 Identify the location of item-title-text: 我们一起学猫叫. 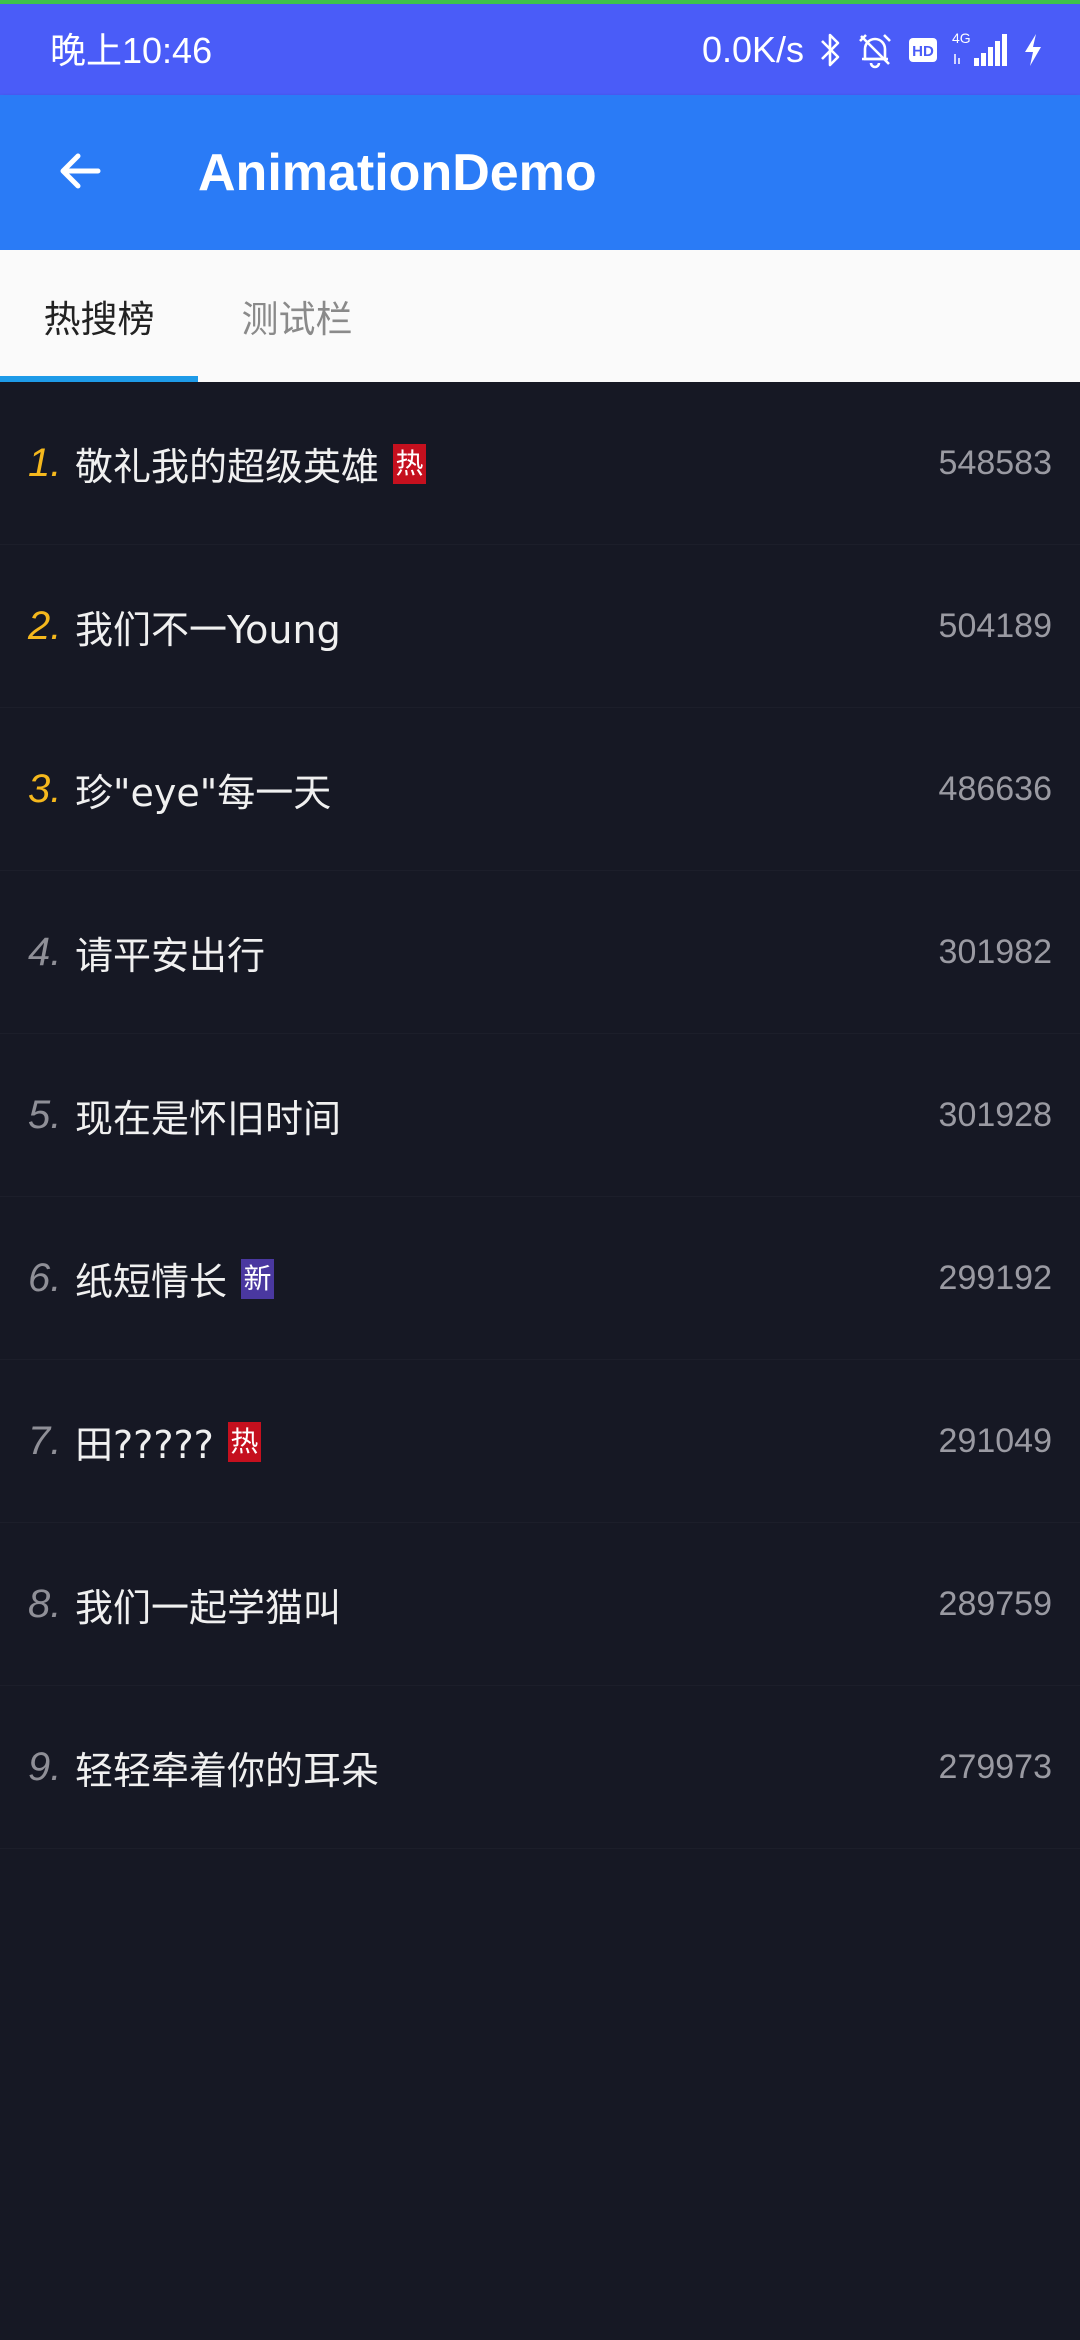
(208, 1608).